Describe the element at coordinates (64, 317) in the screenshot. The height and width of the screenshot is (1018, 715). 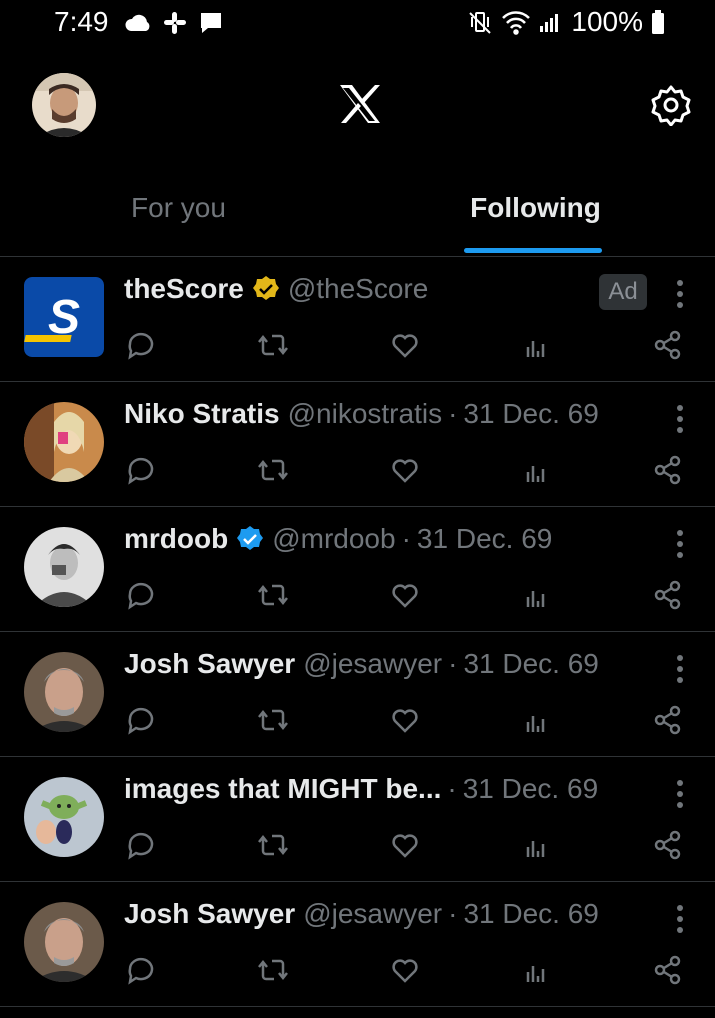
I see `avatar: S` at that location.